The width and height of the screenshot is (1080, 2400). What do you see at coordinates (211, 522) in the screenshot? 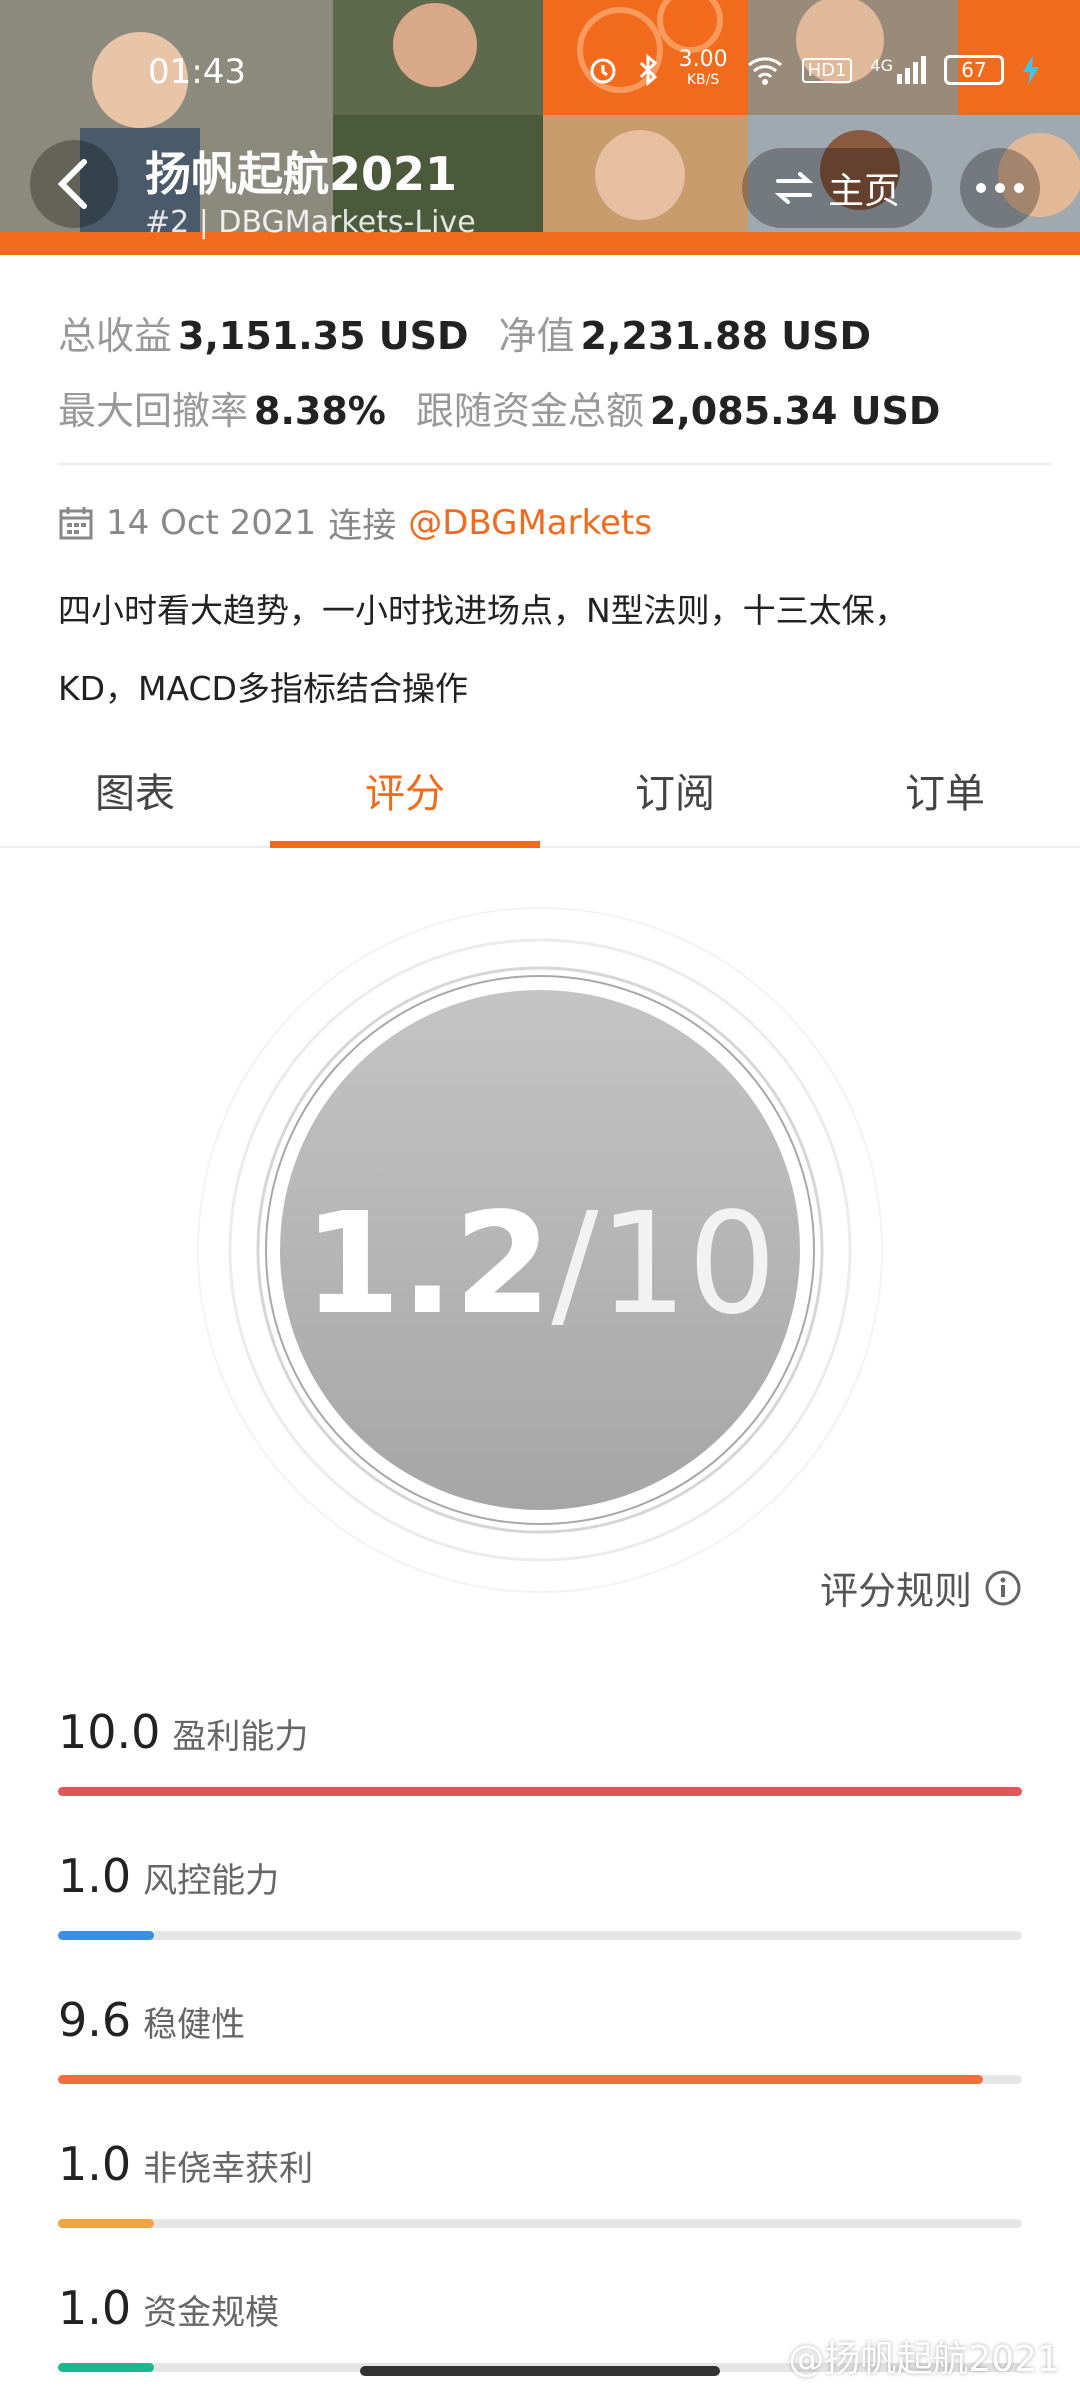
I see `connection-date: 14 Oct 2021` at bounding box center [211, 522].